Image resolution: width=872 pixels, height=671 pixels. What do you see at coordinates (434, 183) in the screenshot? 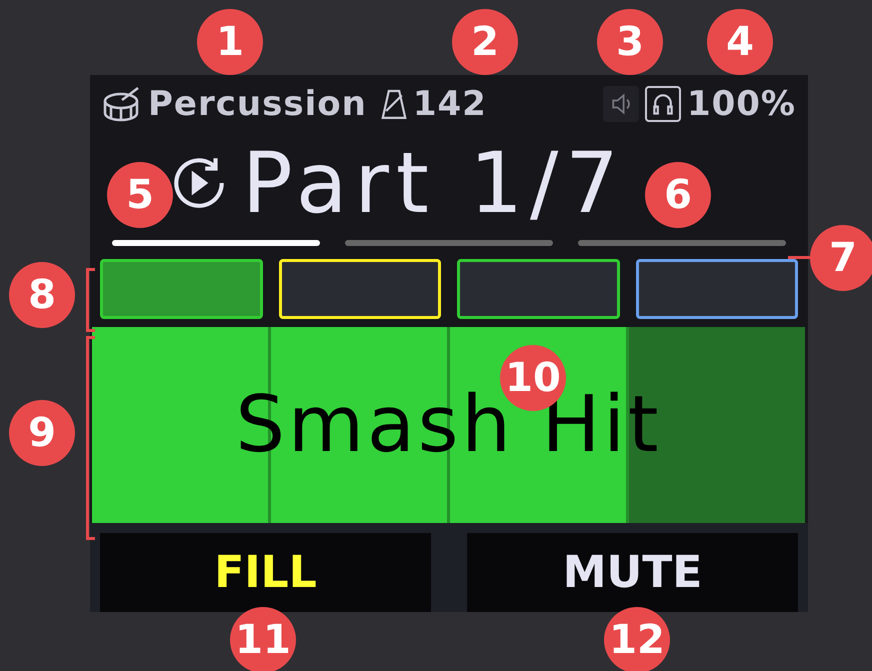
I see `part-title: Part 1/7` at bounding box center [434, 183].